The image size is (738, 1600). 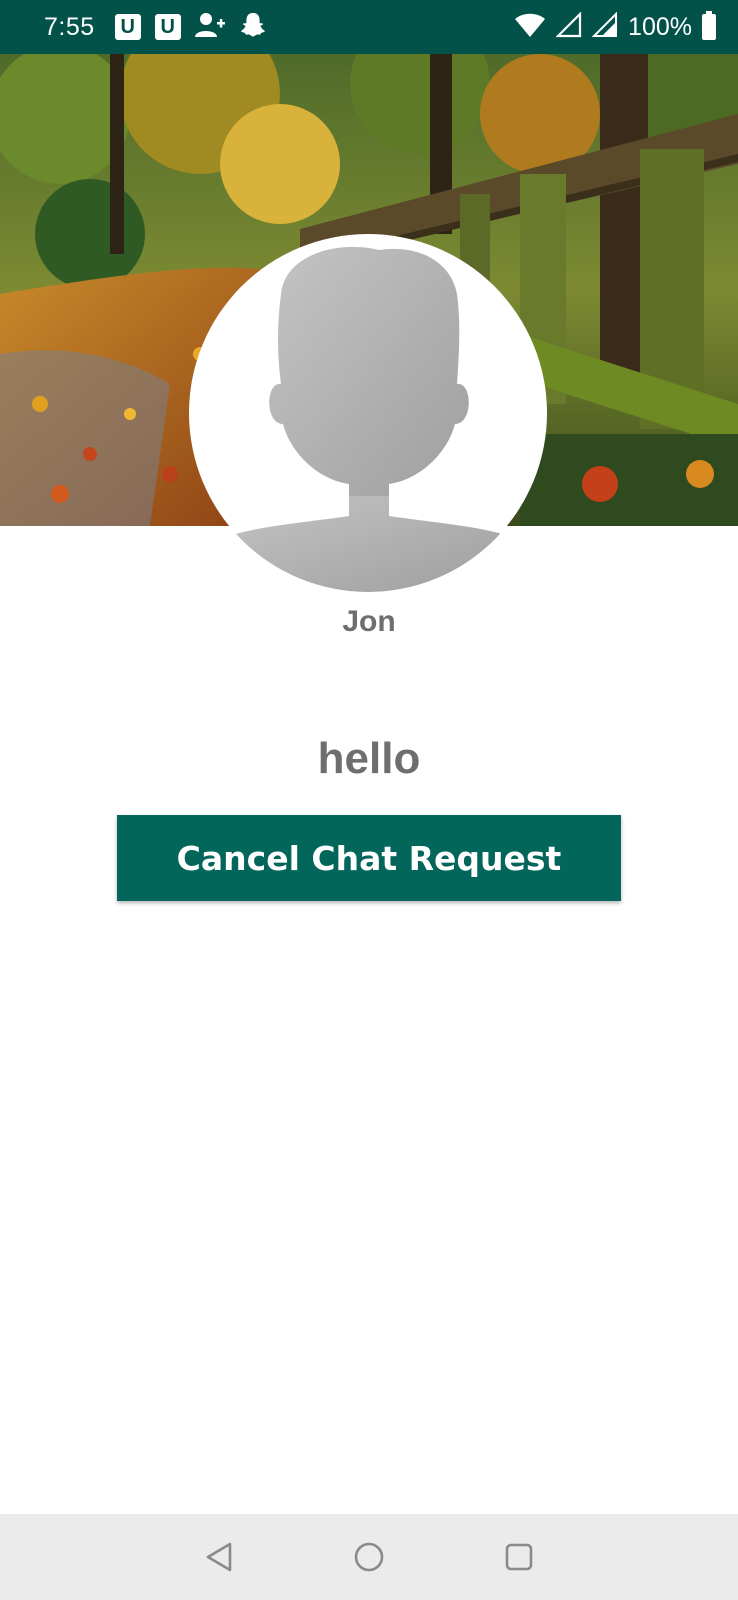 I want to click on home-icon, so click(x=369, y=1557).